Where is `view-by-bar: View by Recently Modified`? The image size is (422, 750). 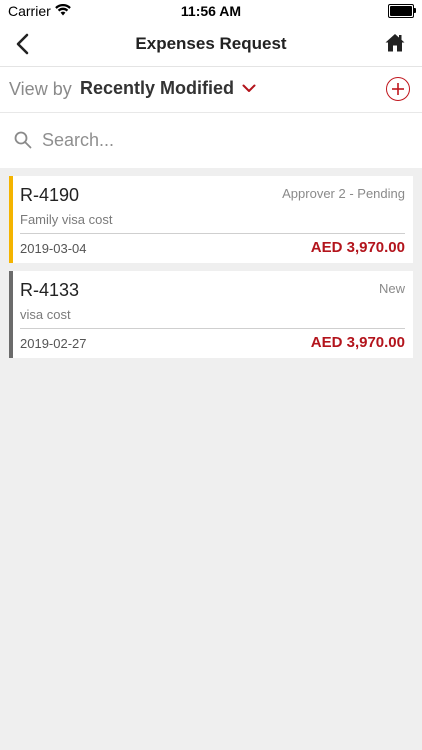 view-by-bar: View by Recently Modified is located at coordinates (211, 90).